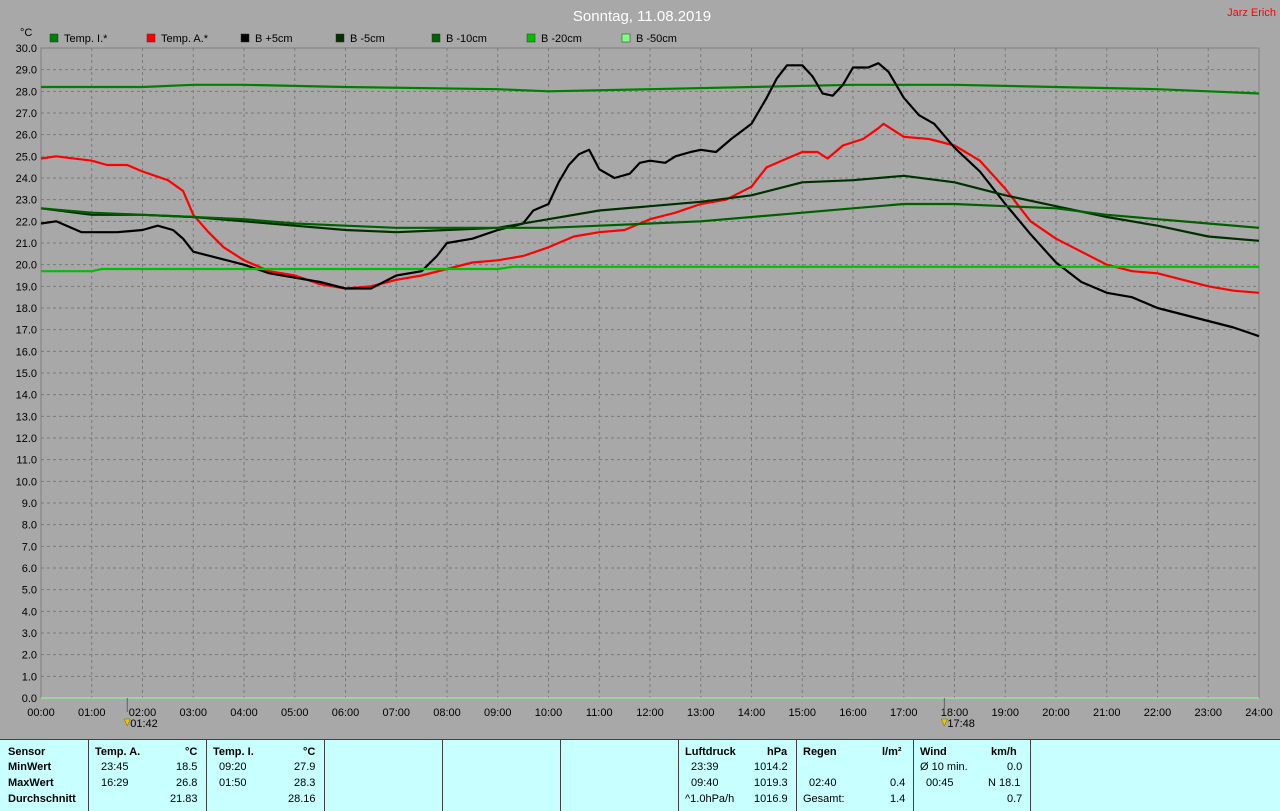 Image resolution: width=1280 pixels, height=811 pixels. Describe the element at coordinates (940, 783) in the screenshot. I see `stats-wind-max-time: 00:45` at that location.